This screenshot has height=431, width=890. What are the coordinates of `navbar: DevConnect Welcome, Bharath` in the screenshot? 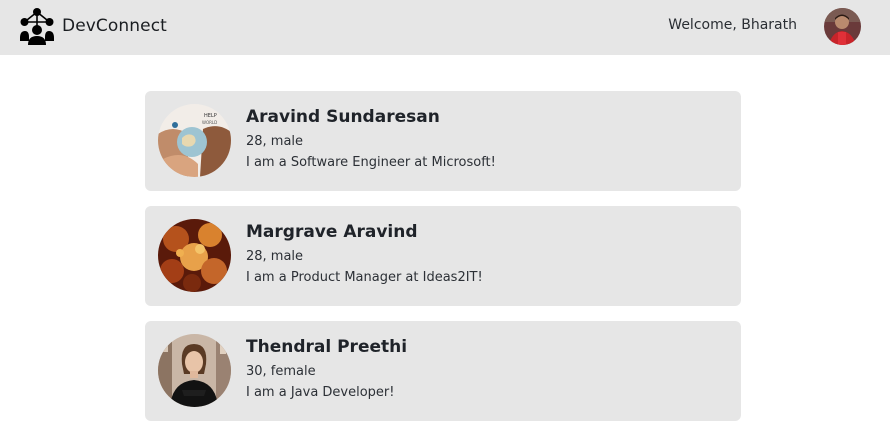 It's located at (445, 27).